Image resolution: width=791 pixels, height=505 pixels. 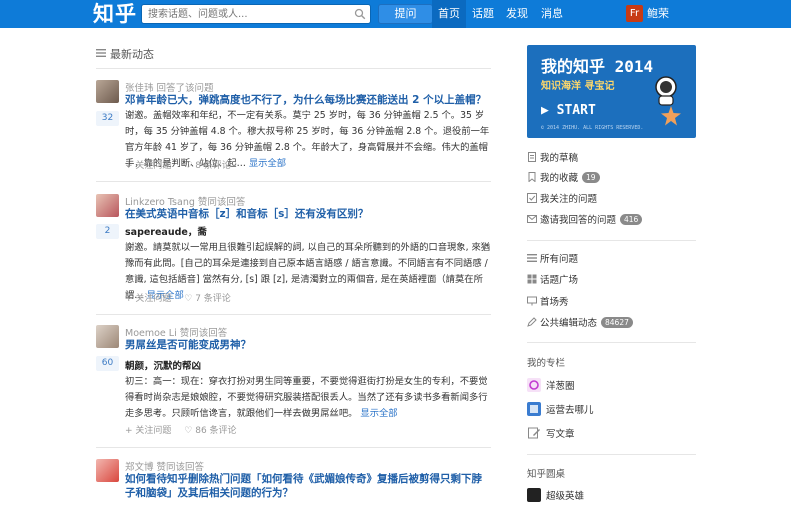 I want to click on nav-messages: 消息, so click(x=552, y=14).